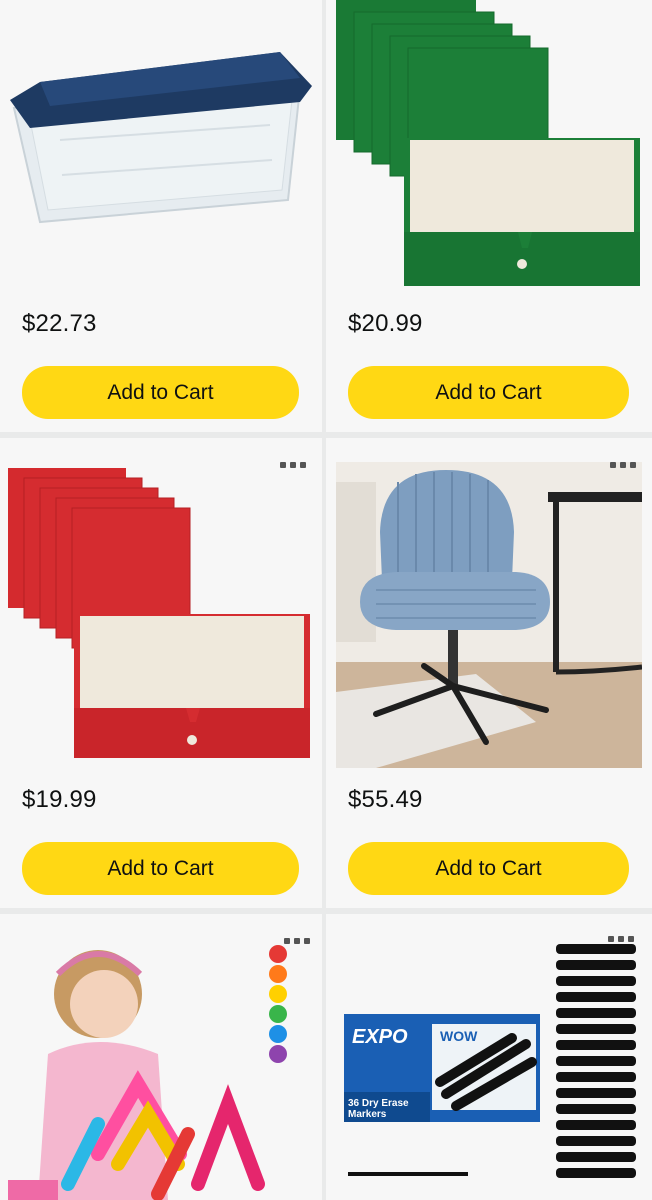  I want to click on expo-sub-label: WOW, so click(459, 1036).